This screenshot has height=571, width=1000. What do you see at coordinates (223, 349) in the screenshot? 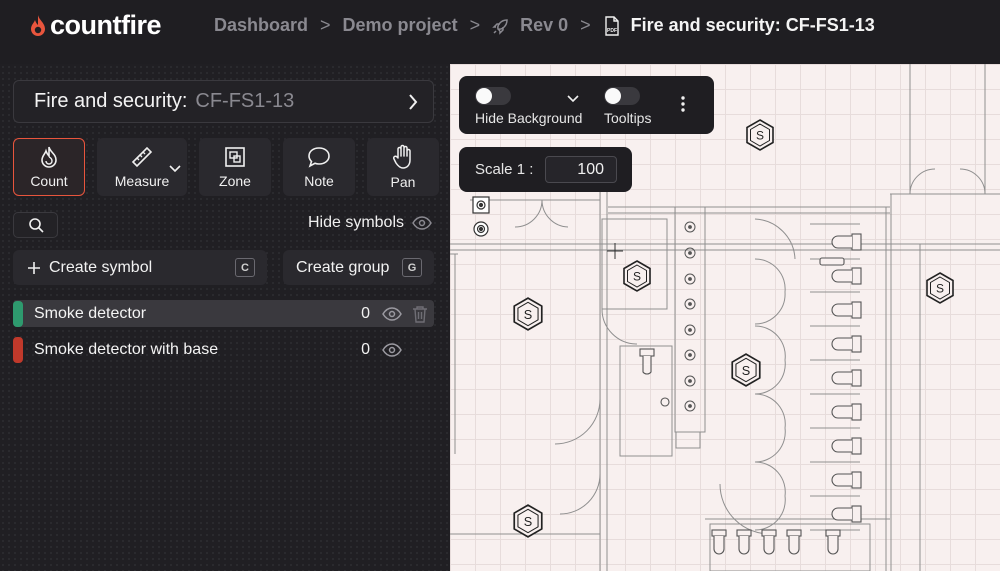
I see `symbol-row: Smoke detector with base 0` at bounding box center [223, 349].